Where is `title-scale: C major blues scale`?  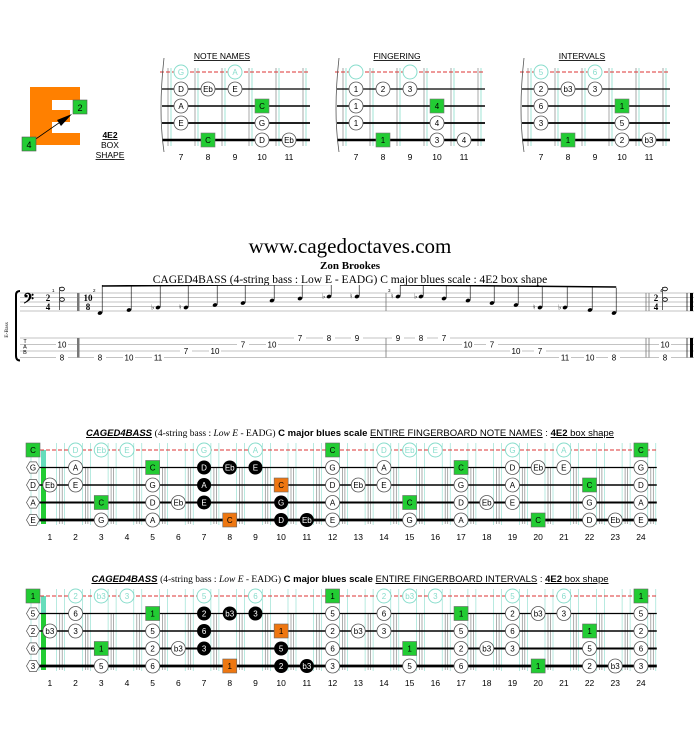
title-scale: C major blues scale is located at coordinates (323, 433).